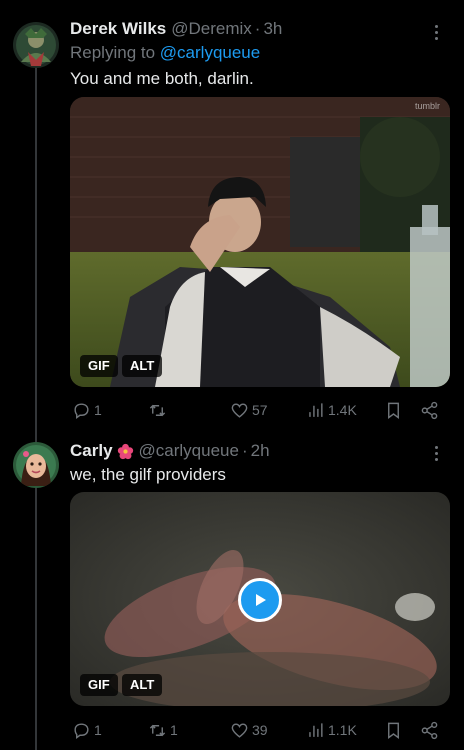 Image resolution: width=464 pixels, height=750 pixels. Describe the element at coordinates (113, 52) in the screenshot. I see `replying-prefix: Replying to` at that location.